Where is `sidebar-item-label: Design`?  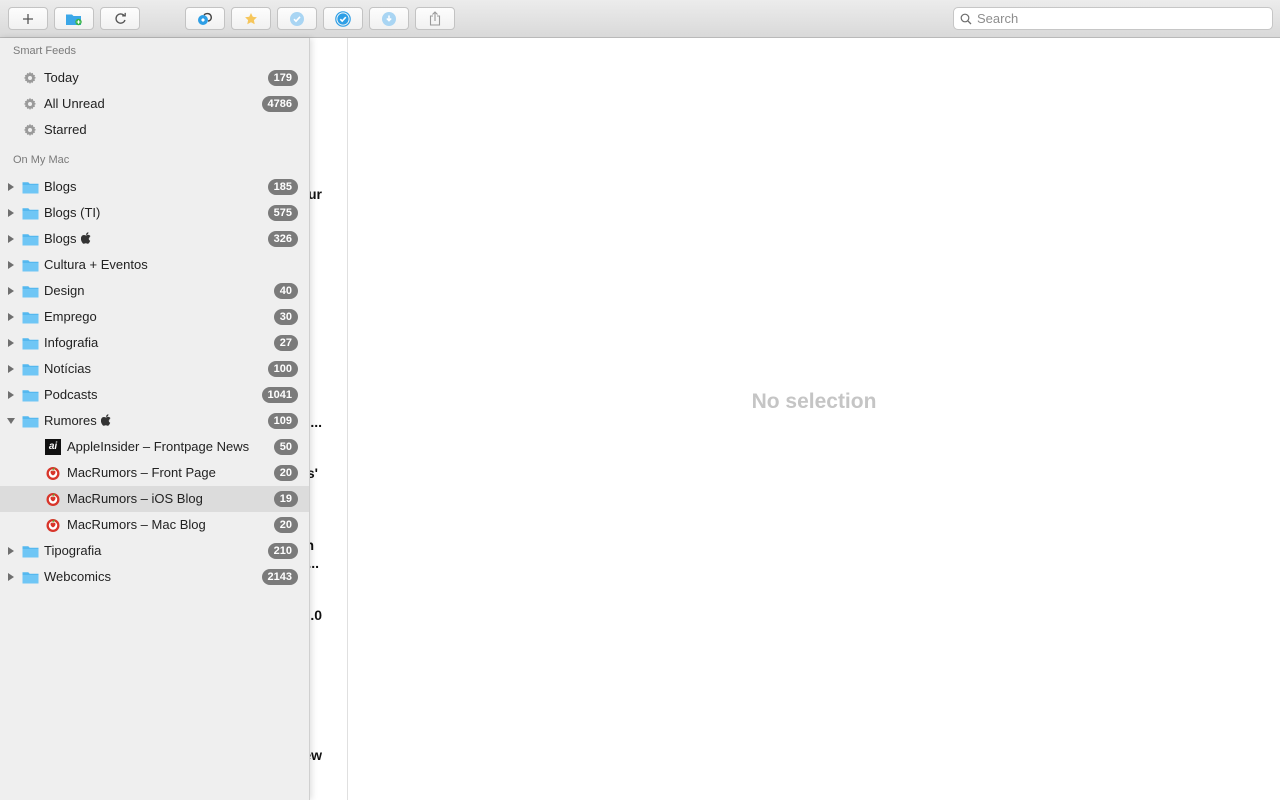 sidebar-item-label: Design is located at coordinates (64, 290).